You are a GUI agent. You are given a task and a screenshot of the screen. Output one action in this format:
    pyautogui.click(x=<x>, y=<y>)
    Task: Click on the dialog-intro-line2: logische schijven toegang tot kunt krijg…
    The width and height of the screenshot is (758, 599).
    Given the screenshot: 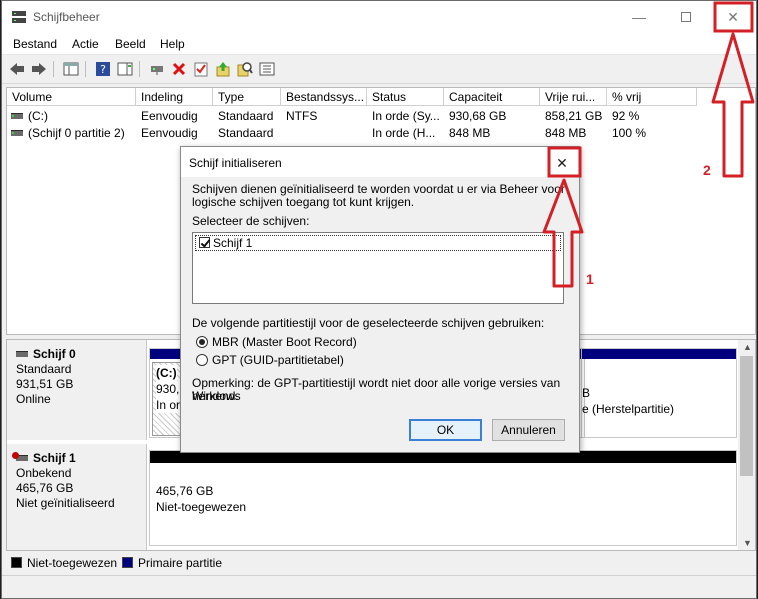 What is the action you would take?
    pyautogui.click(x=303, y=202)
    